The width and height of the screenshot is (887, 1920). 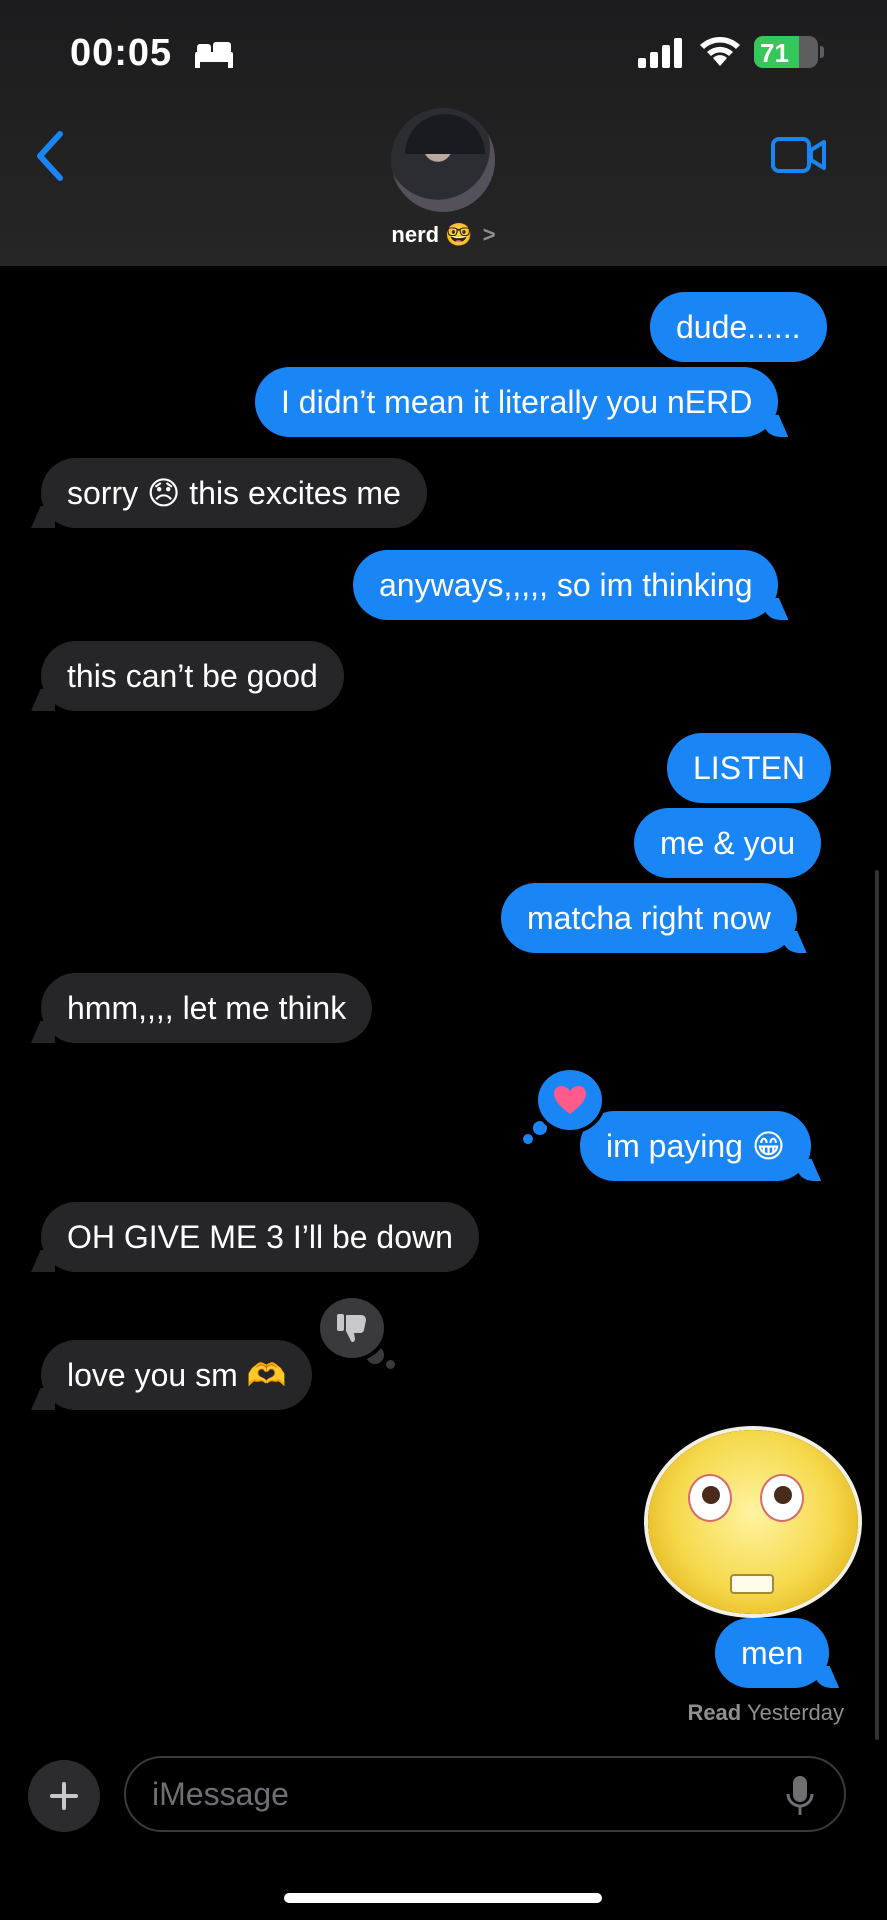 I want to click on back-chevron-icon, so click(x=50, y=156).